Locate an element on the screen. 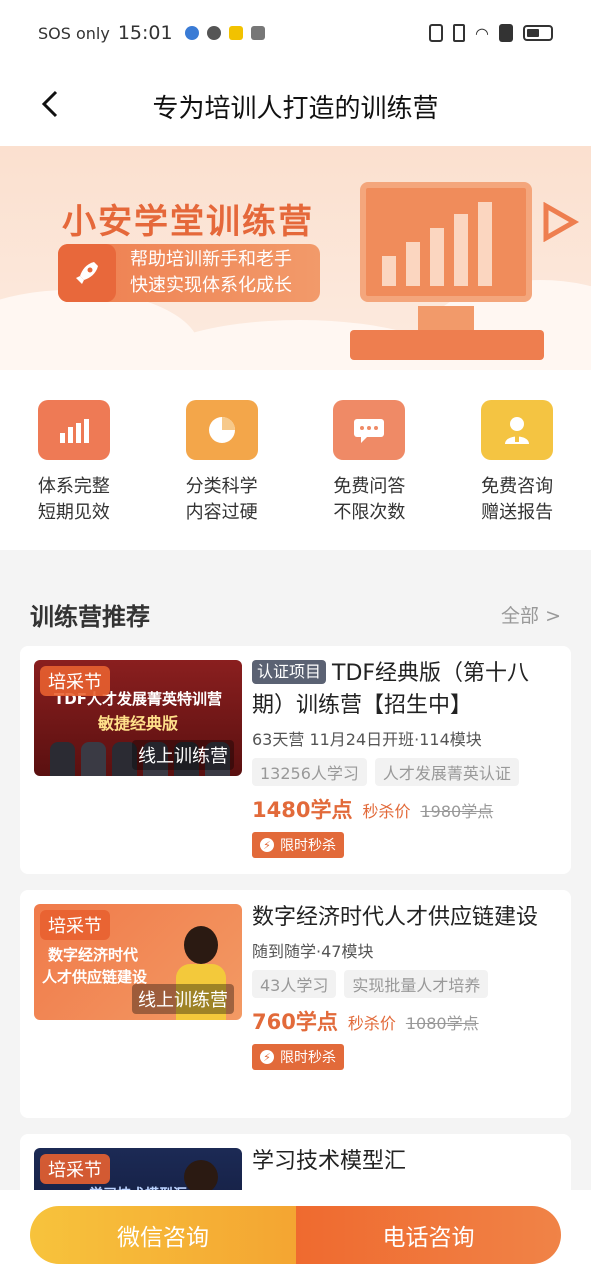 The image size is (591, 1280). clock: 15:01 is located at coordinates (145, 33).